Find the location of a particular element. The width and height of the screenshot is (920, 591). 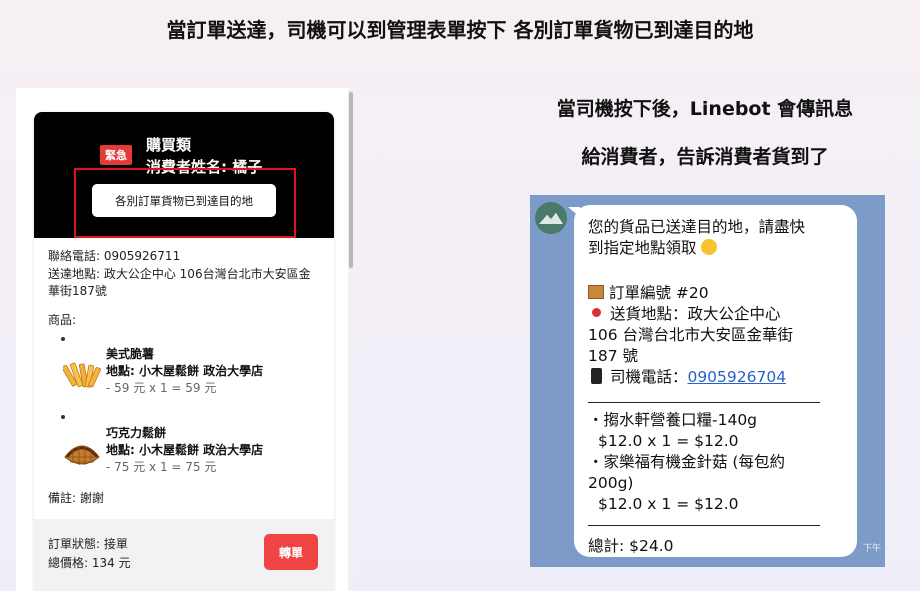

item-name: ・搊水軒營養口糧-140g is located at coordinates (673, 420).